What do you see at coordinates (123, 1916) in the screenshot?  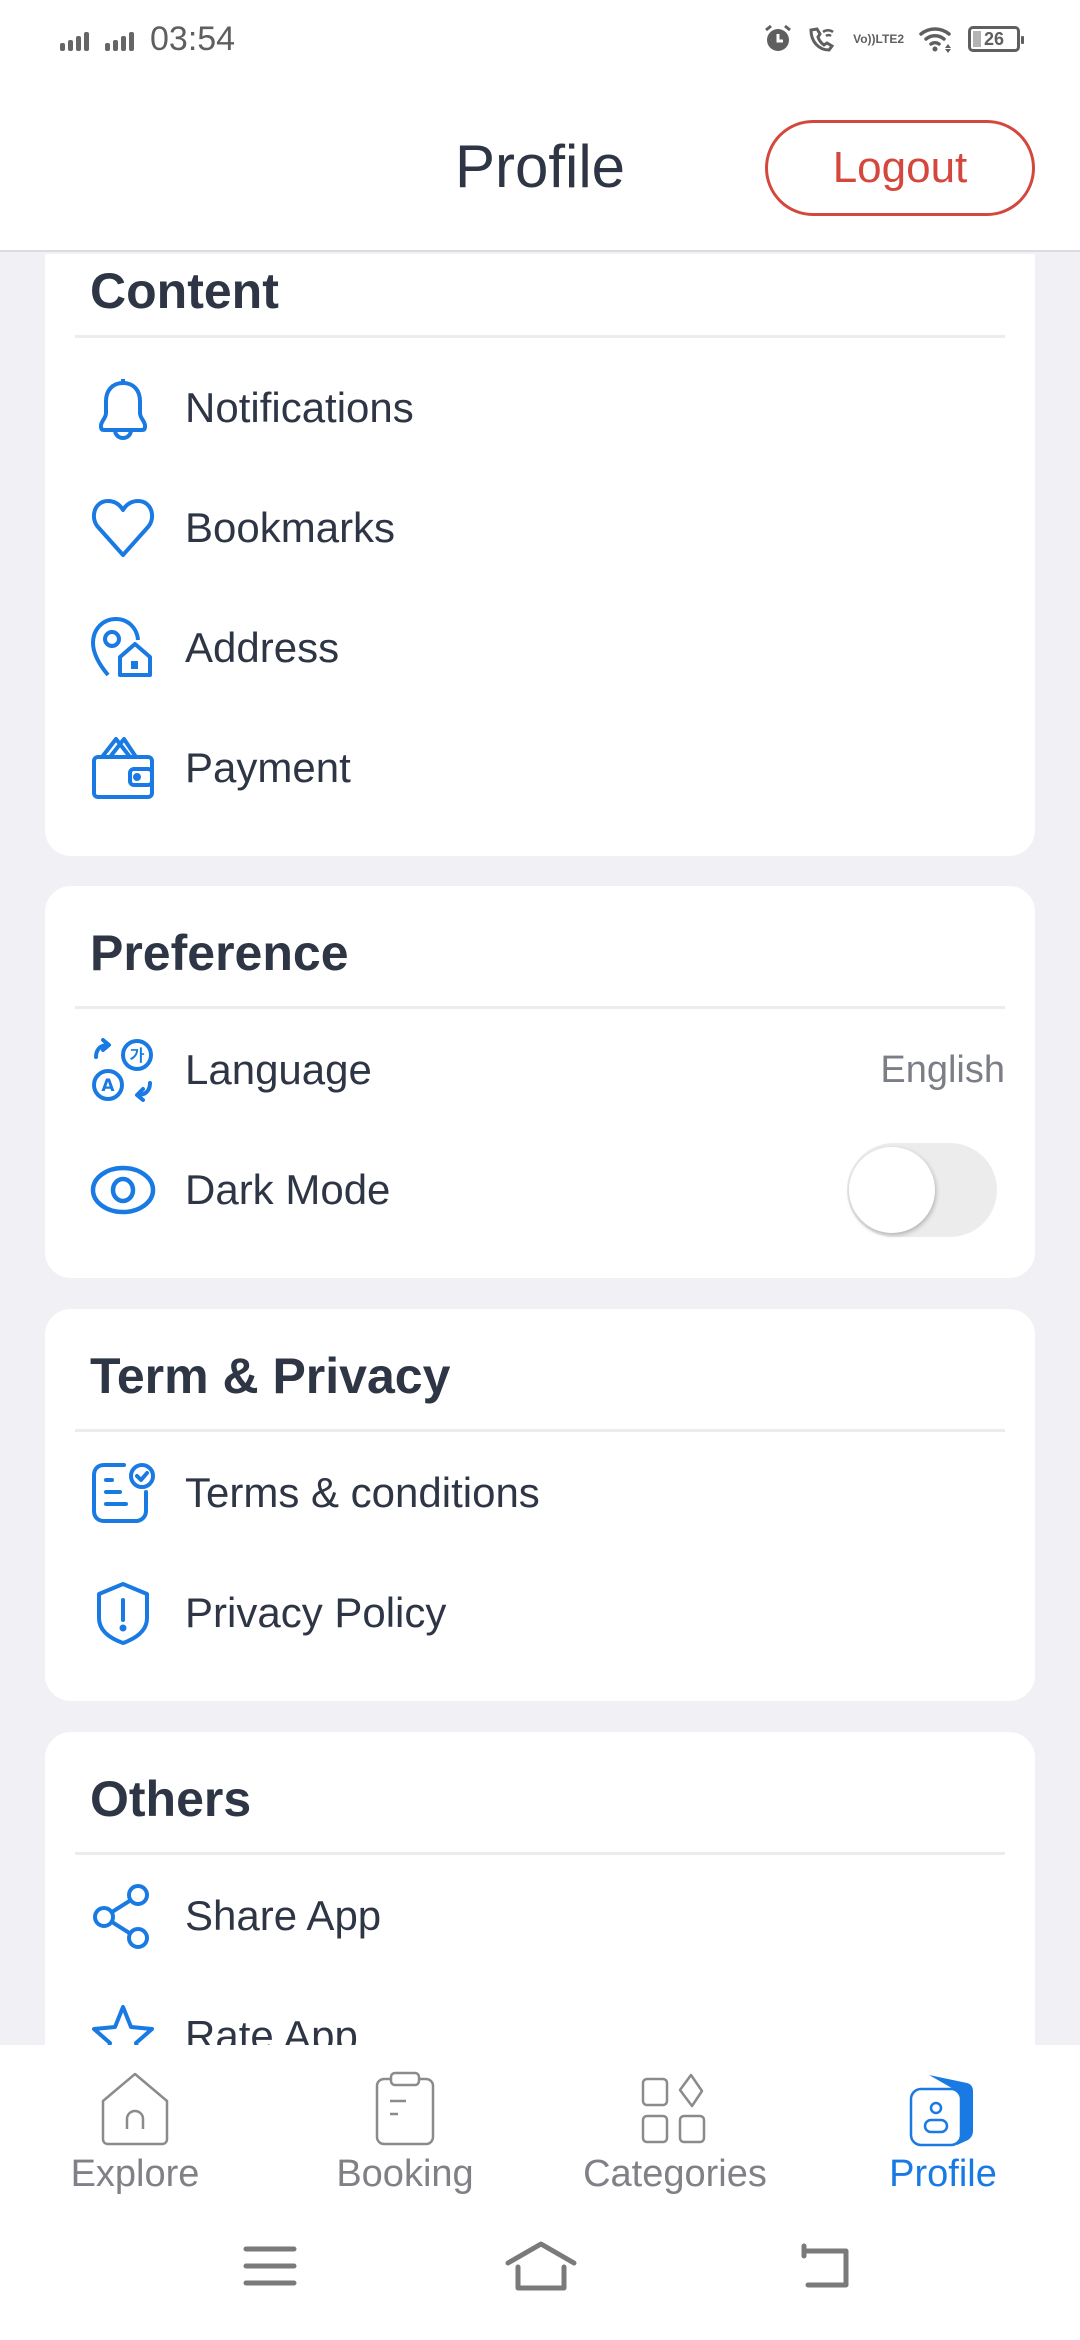 I see `share-icon` at bounding box center [123, 1916].